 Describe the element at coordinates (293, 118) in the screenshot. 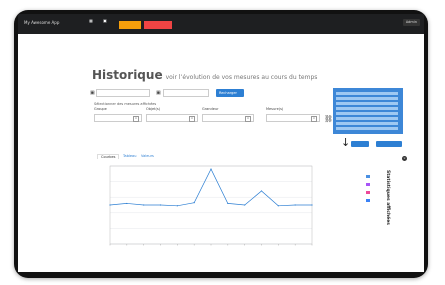

I see `measures-select: ×` at that location.